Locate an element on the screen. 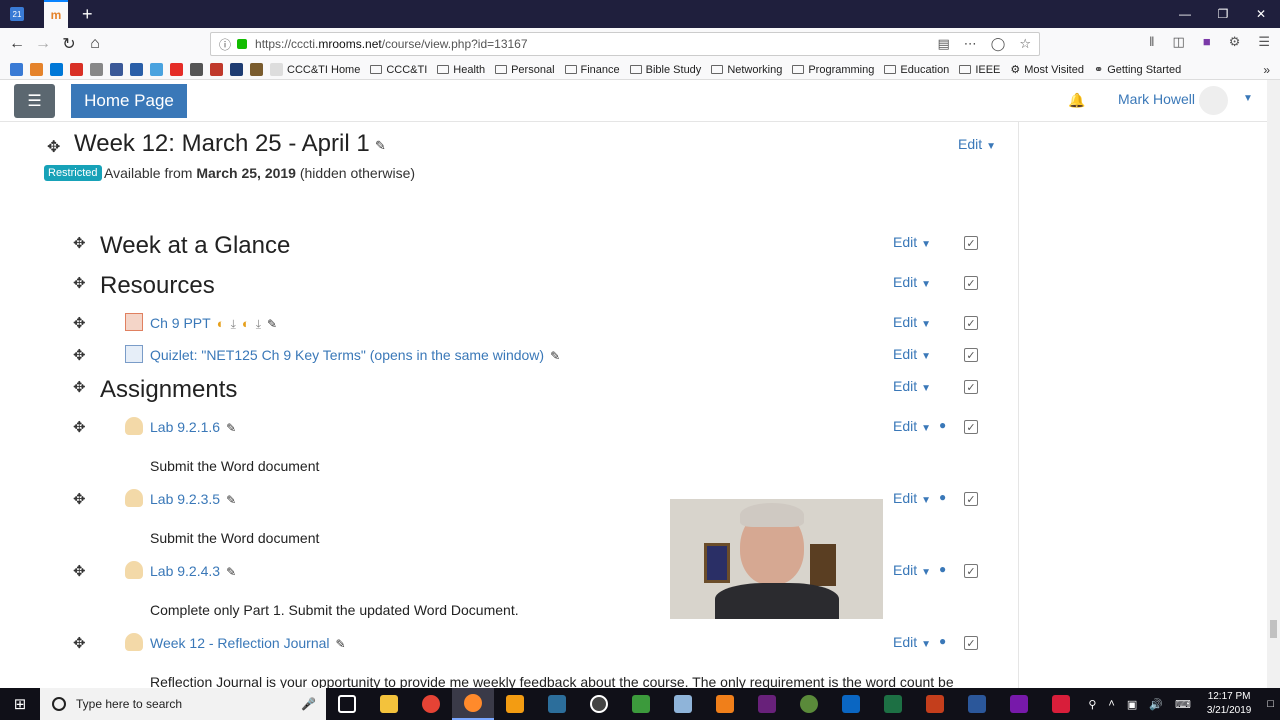 The height and width of the screenshot is (720, 1280). menu-icon: ☰ is located at coordinates (1264, 42).